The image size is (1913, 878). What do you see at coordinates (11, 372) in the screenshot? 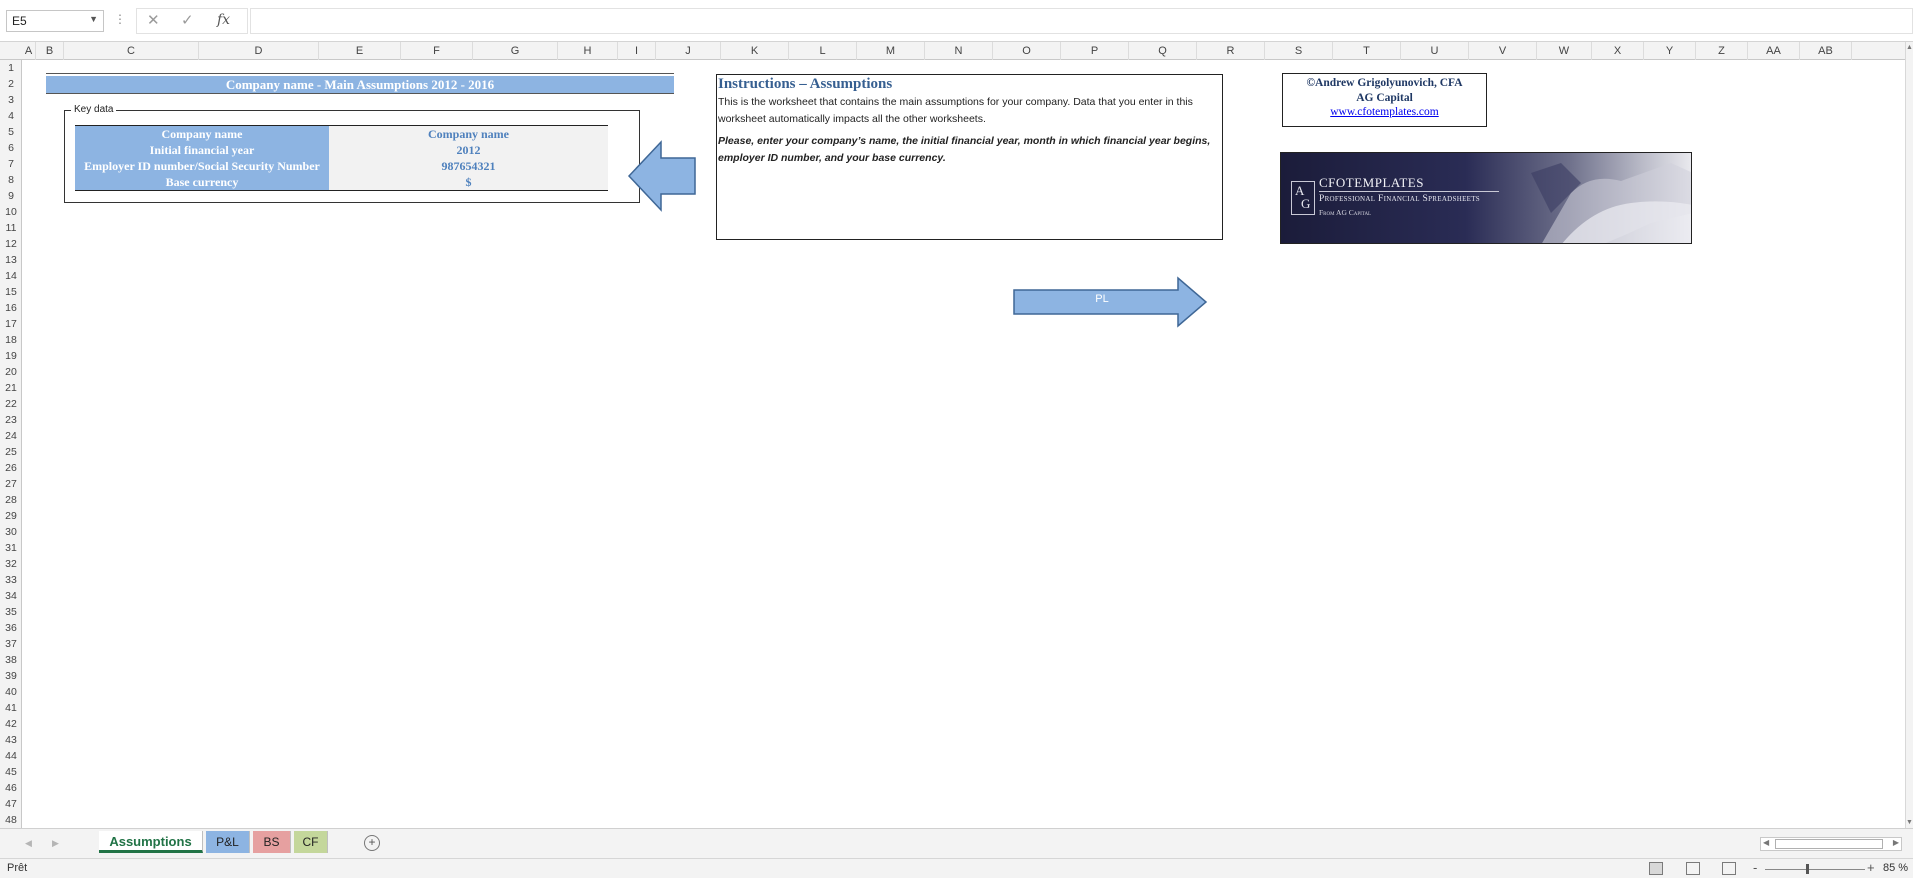
I see `row-header: 20` at bounding box center [11, 372].